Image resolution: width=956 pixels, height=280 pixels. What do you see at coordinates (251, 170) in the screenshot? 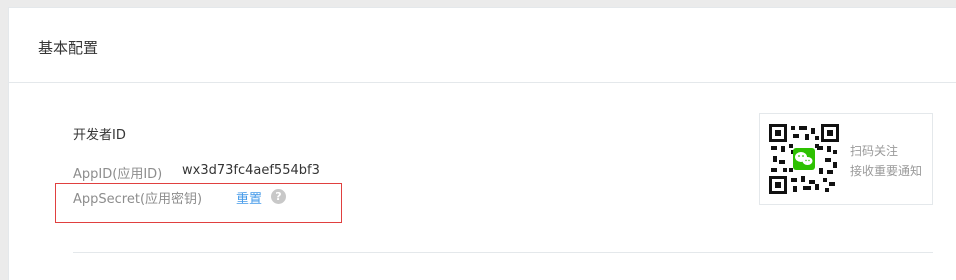
I see `appid-value: wx3d73fc4aef554bf3` at bounding box center [251, 170].